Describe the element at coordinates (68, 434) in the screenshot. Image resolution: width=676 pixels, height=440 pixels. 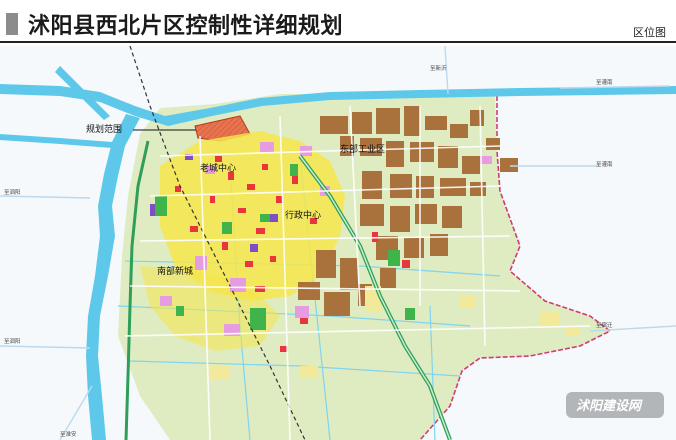
I see `road-label-huaian: 至淮安` at that location.